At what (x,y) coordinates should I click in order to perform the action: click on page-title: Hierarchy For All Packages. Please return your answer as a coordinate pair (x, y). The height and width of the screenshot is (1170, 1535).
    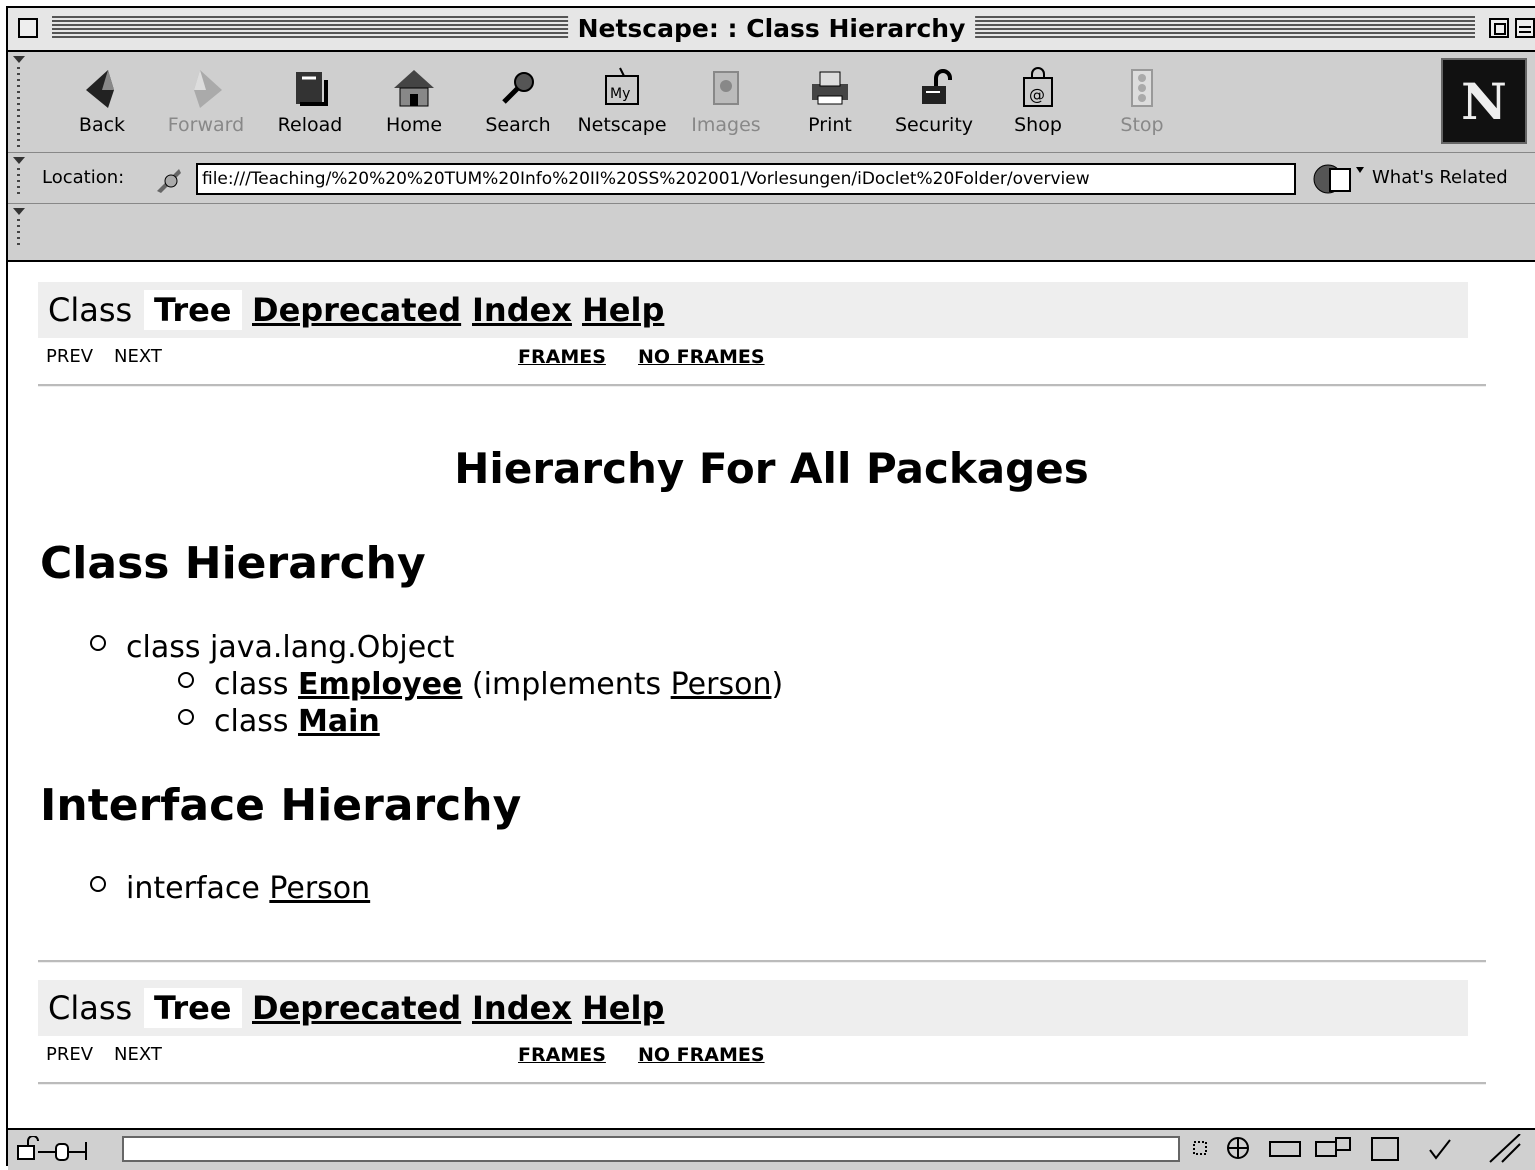
    Looking at the image, I should click on (771, 468).